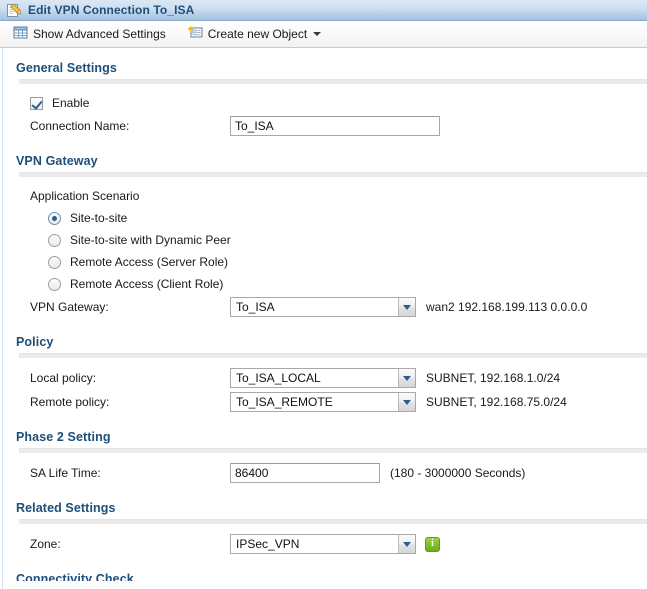 Image resolution: width=647 pixels, height=589 pixels. Describe the element at coordinates (75, 576) in the screenshot. I see `section-heading-connectivity-check: Connectivity Check` at that location.